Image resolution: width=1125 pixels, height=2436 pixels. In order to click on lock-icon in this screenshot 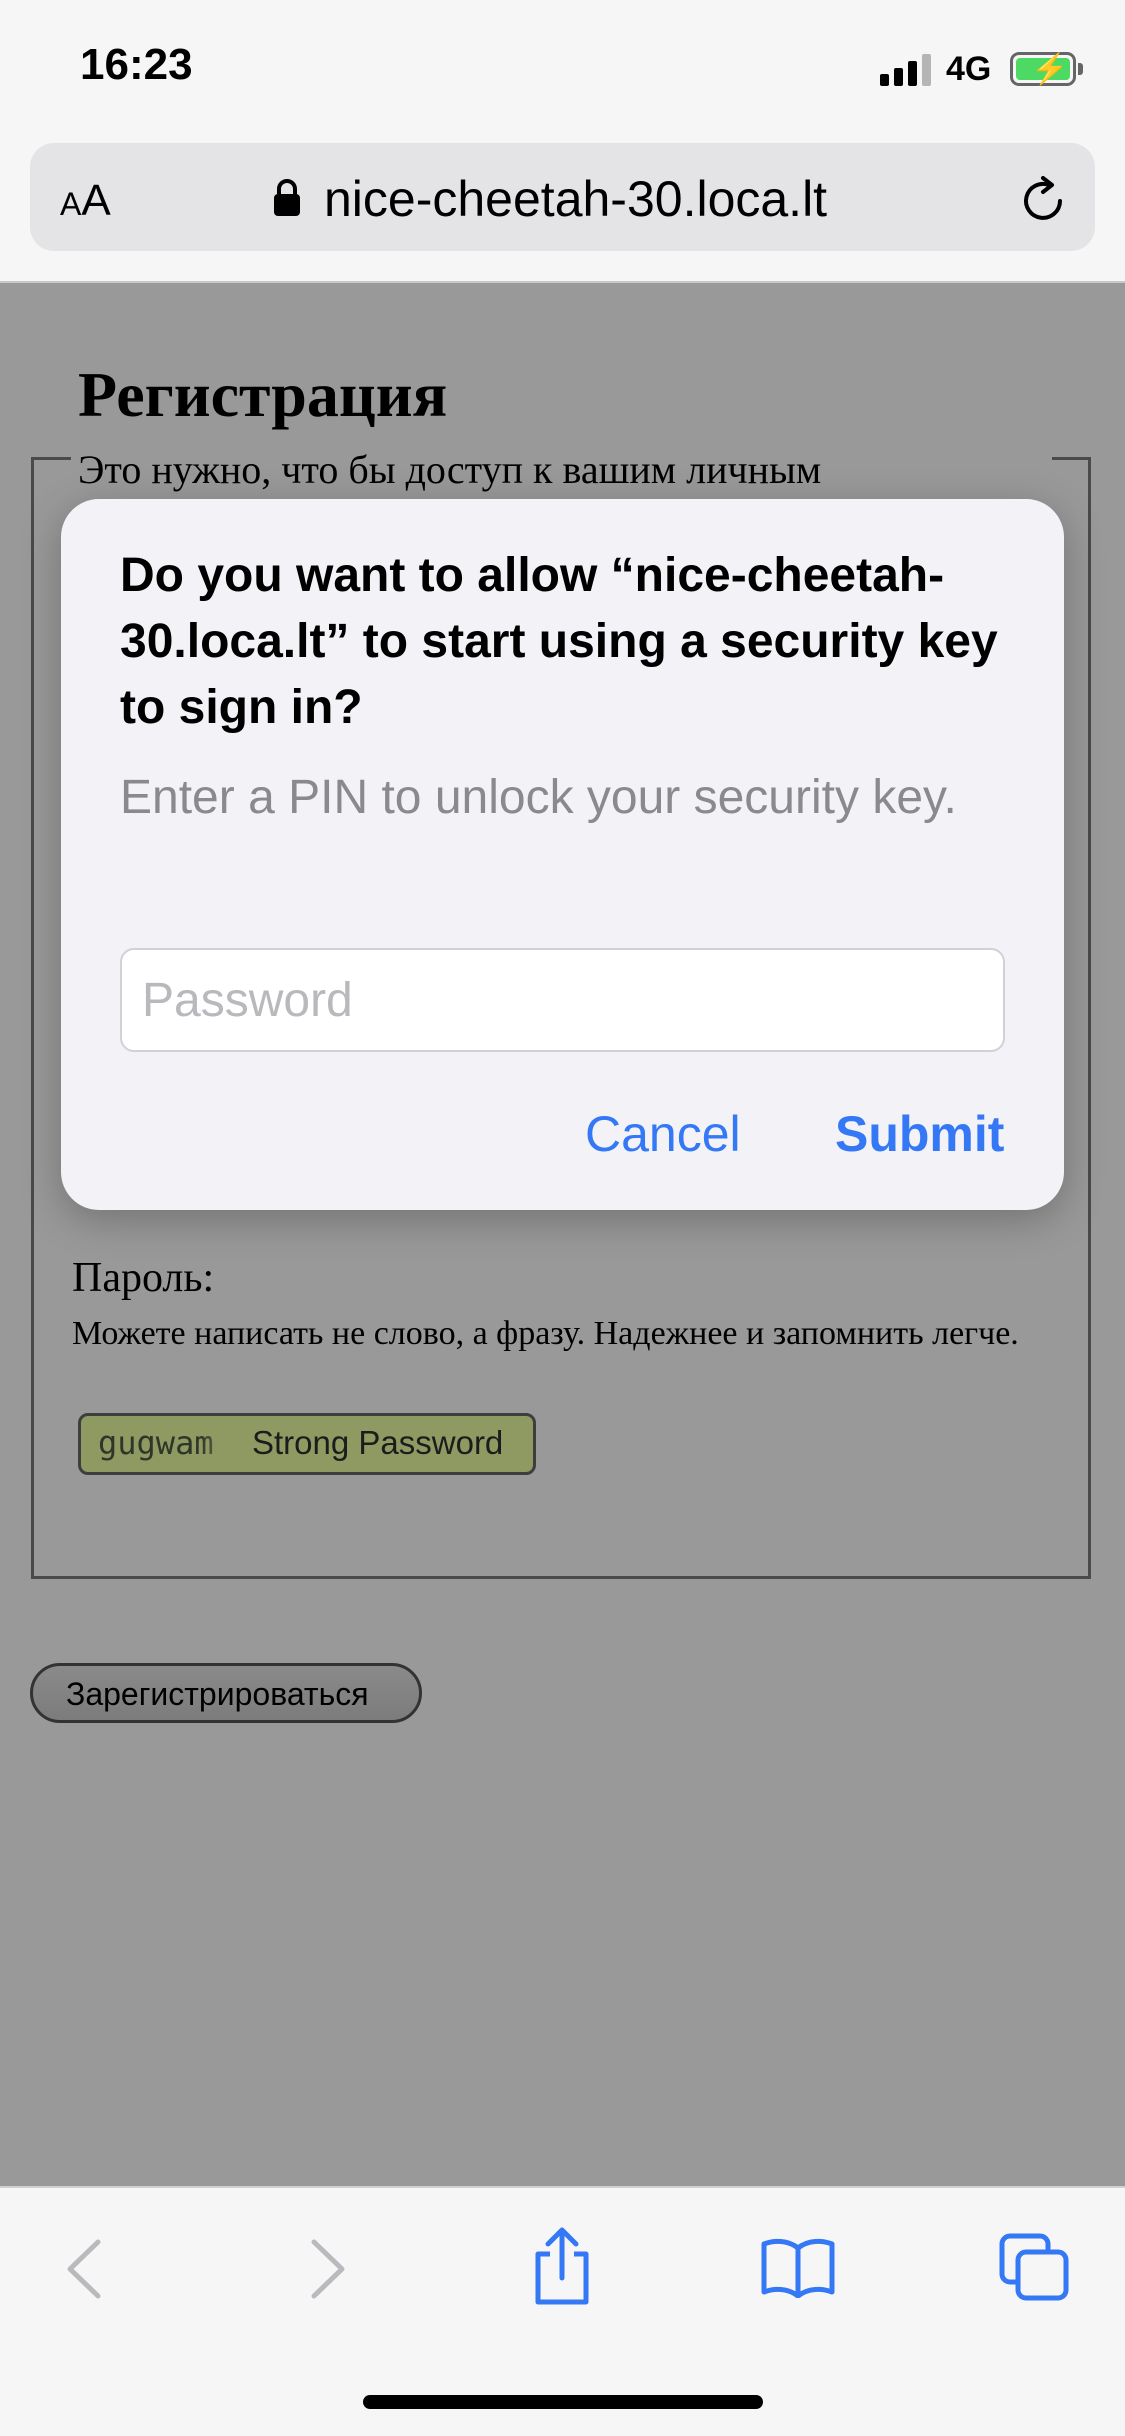, I will do `click(287, 197)`.